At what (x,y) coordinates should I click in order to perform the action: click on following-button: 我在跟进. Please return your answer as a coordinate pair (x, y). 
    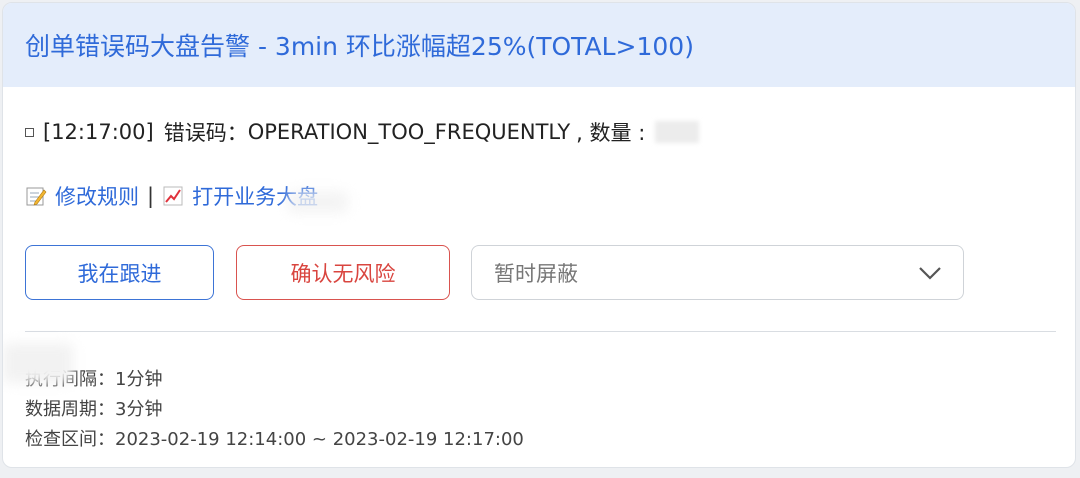
    Looking at the image, I should click on (119, 272).